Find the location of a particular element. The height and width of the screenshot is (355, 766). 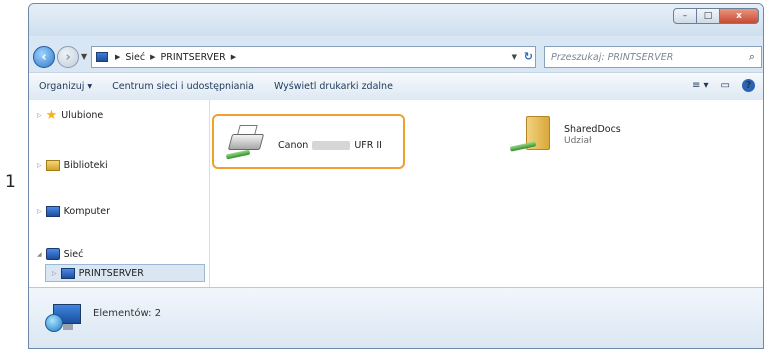

sidebar-item-printserver: ▷ PRINTSERVER is located at coordinates (125, 273).